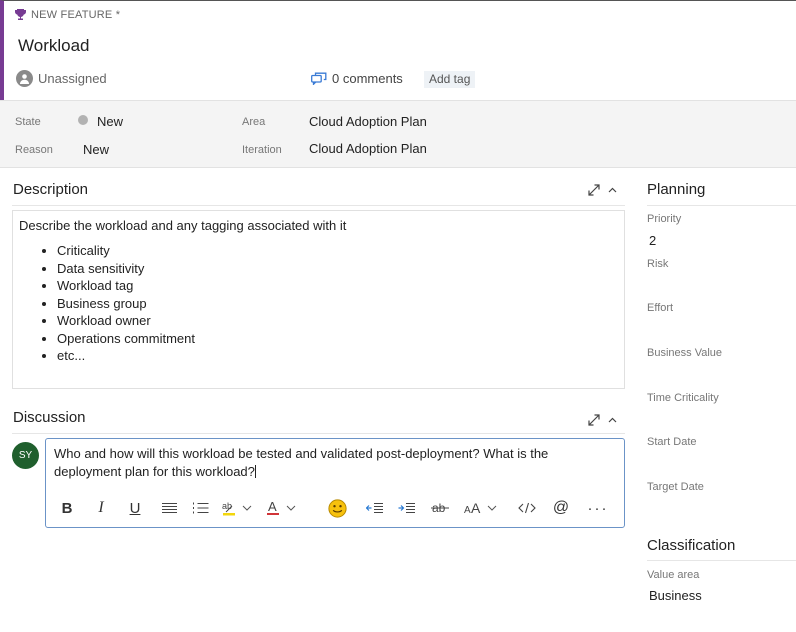  I want to click on code-icon, so click(527, 508).